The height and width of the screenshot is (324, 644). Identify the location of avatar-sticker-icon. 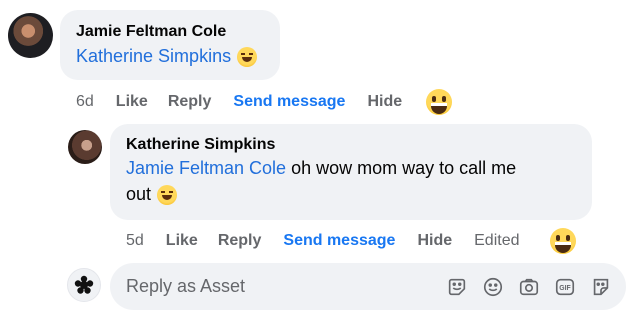
(457, 287).